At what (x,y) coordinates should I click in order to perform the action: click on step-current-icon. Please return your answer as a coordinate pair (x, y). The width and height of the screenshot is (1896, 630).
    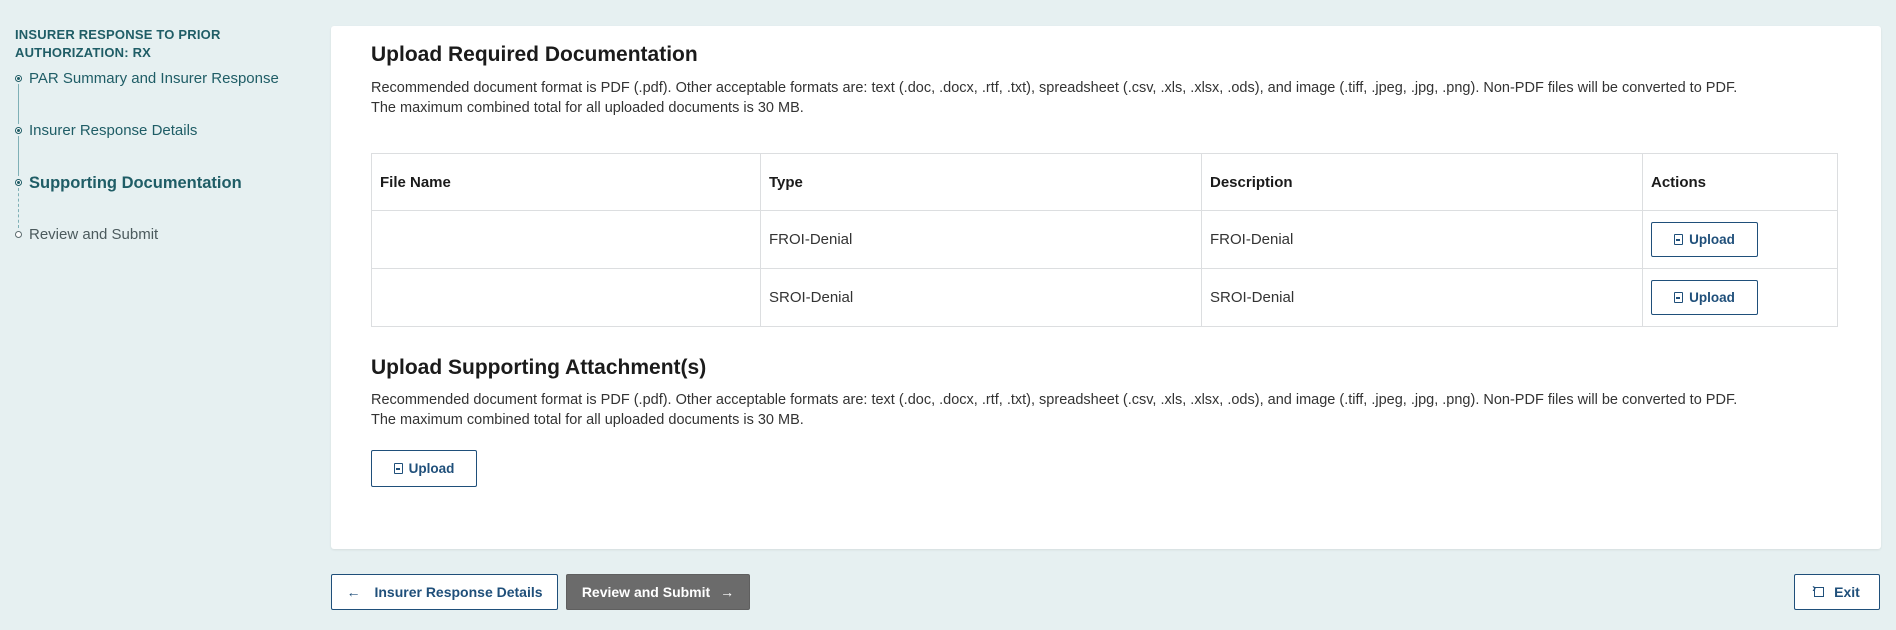
    Looking at the image, I should click on (18, 182).